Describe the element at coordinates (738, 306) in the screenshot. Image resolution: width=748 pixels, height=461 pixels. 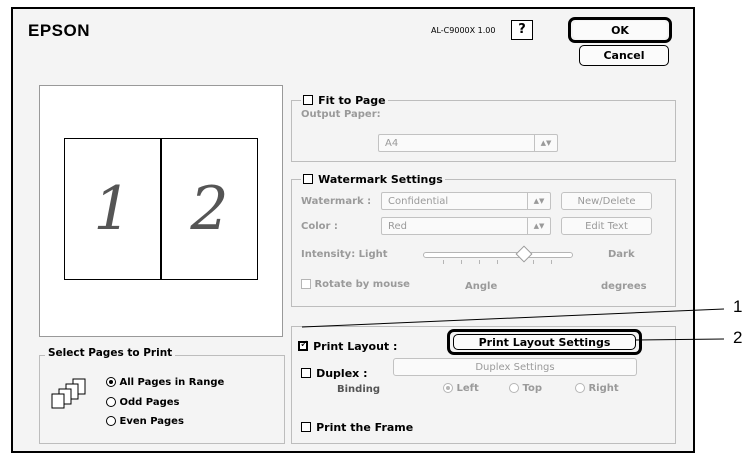
I see `callout-1: 1` at that location.